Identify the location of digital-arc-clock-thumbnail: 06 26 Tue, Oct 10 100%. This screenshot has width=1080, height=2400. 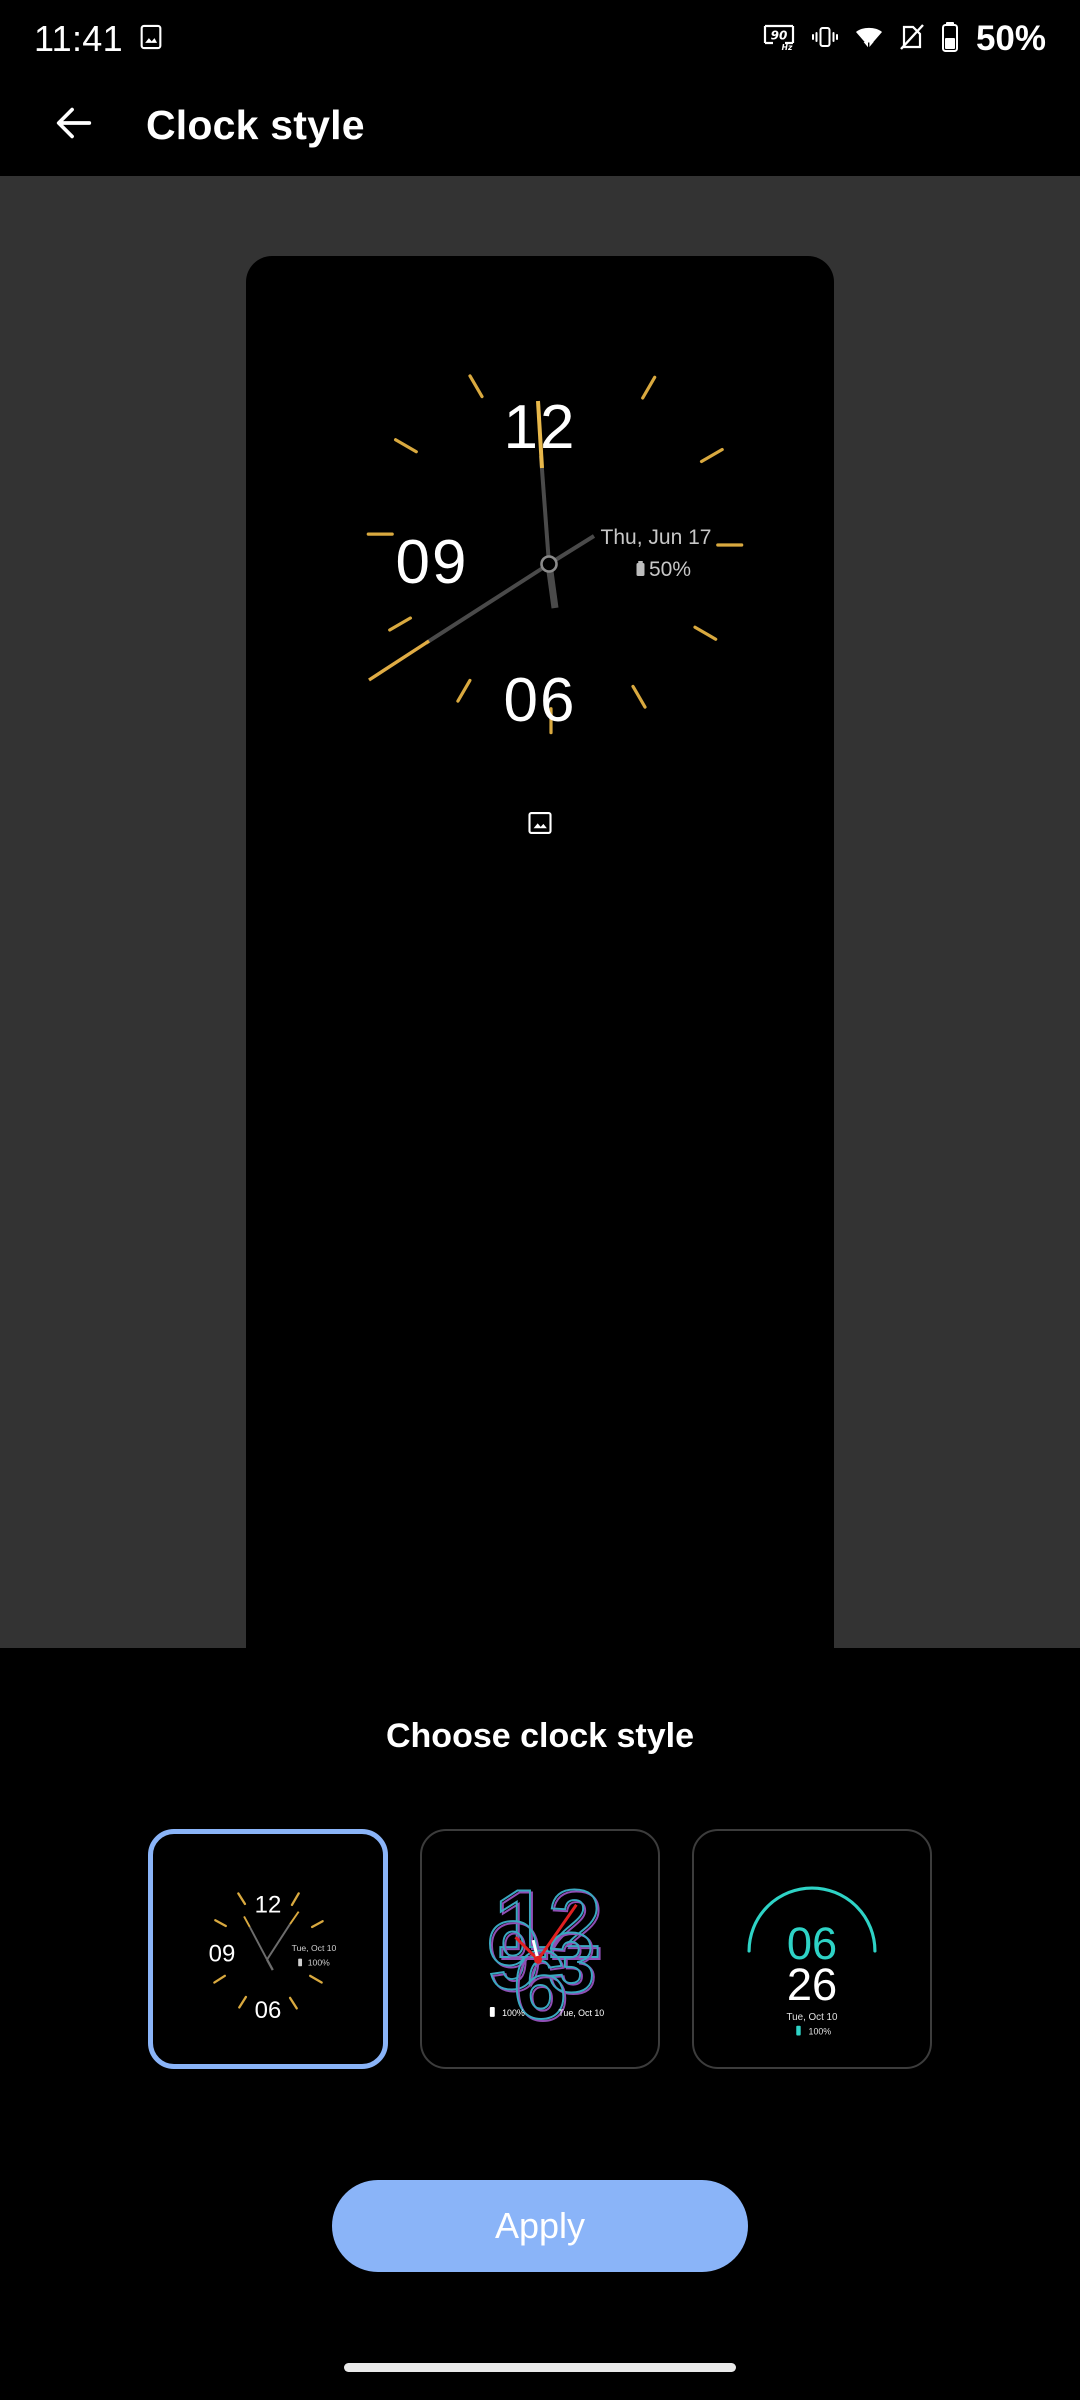
(812, 1961).